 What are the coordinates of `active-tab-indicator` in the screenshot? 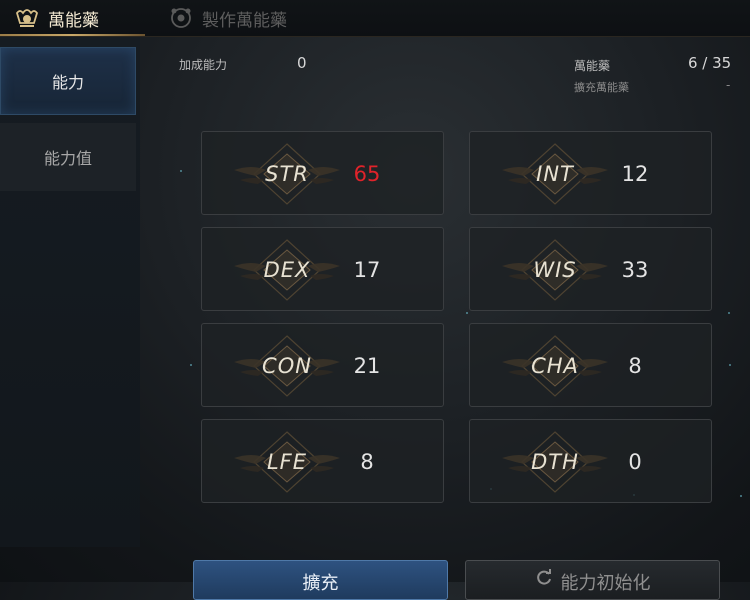 It's located at (72, 35).